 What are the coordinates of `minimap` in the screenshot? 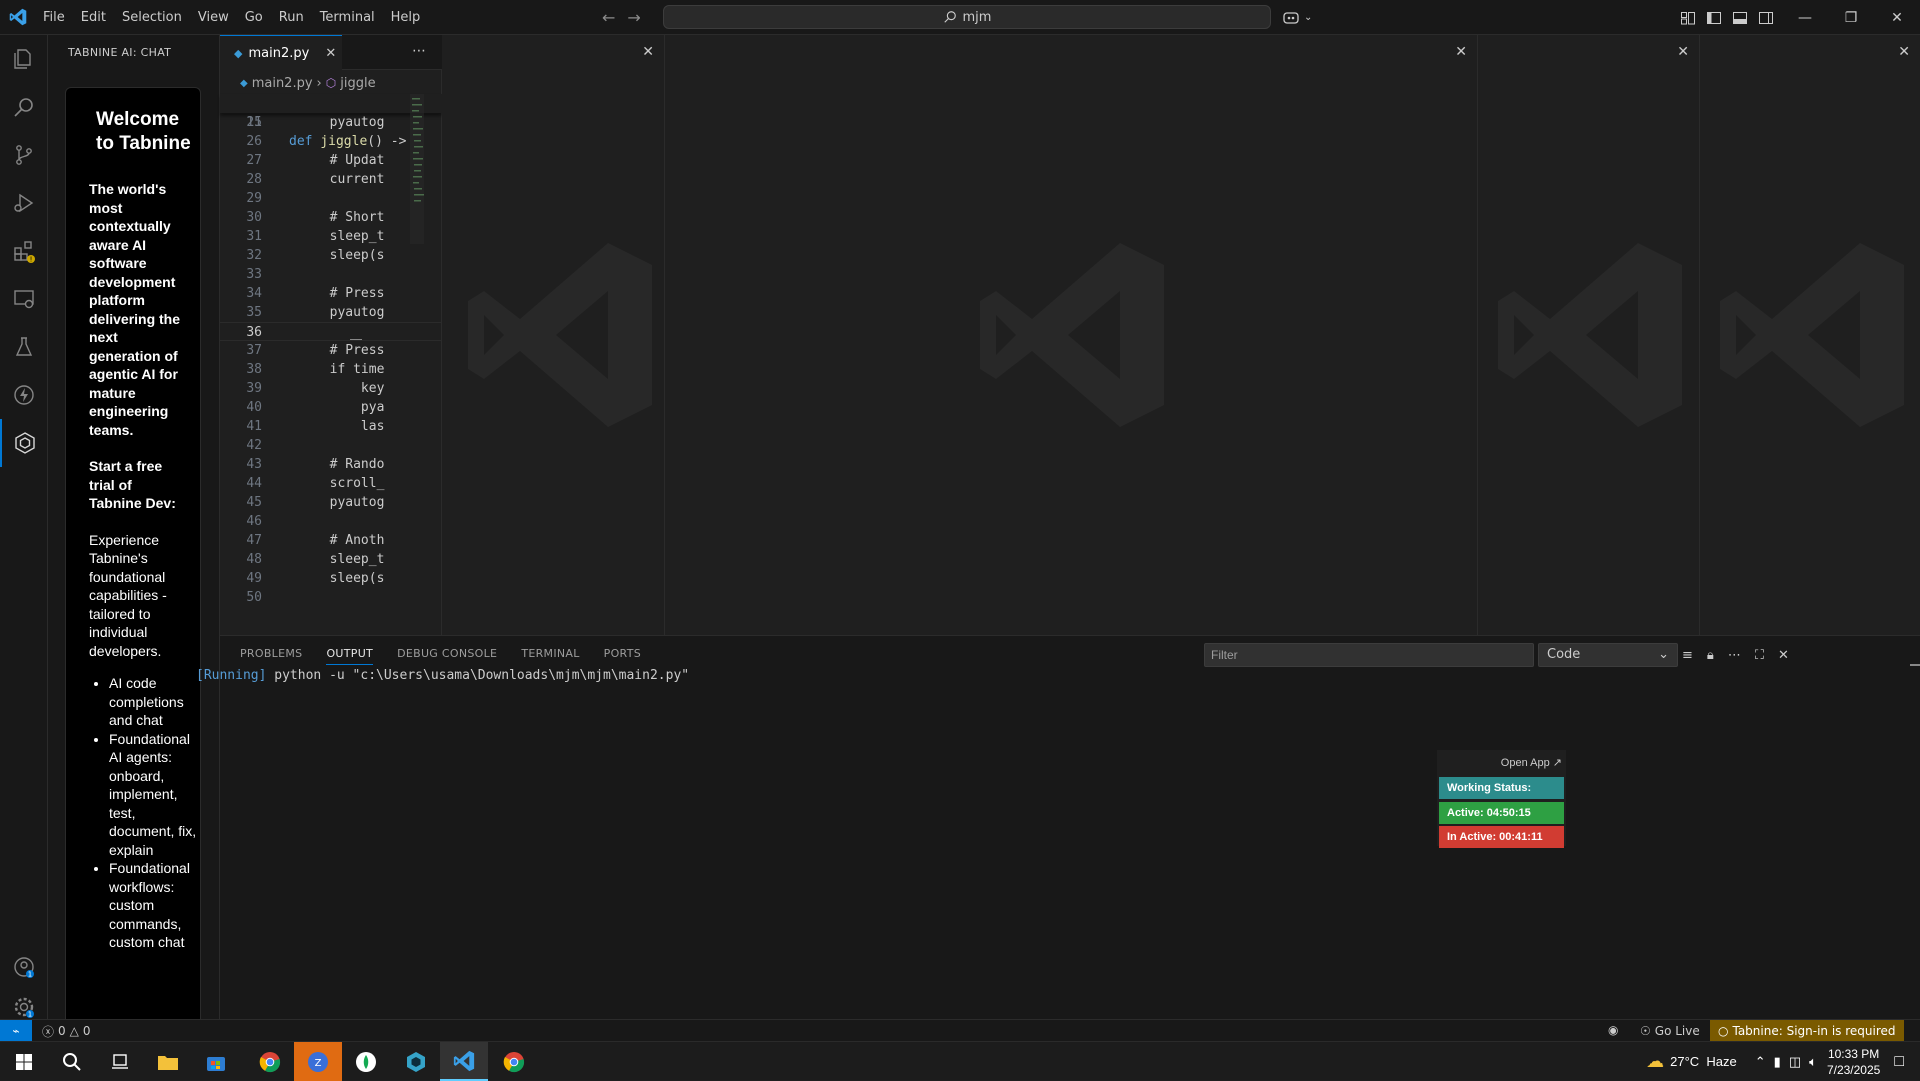 It's located at (425, 169).